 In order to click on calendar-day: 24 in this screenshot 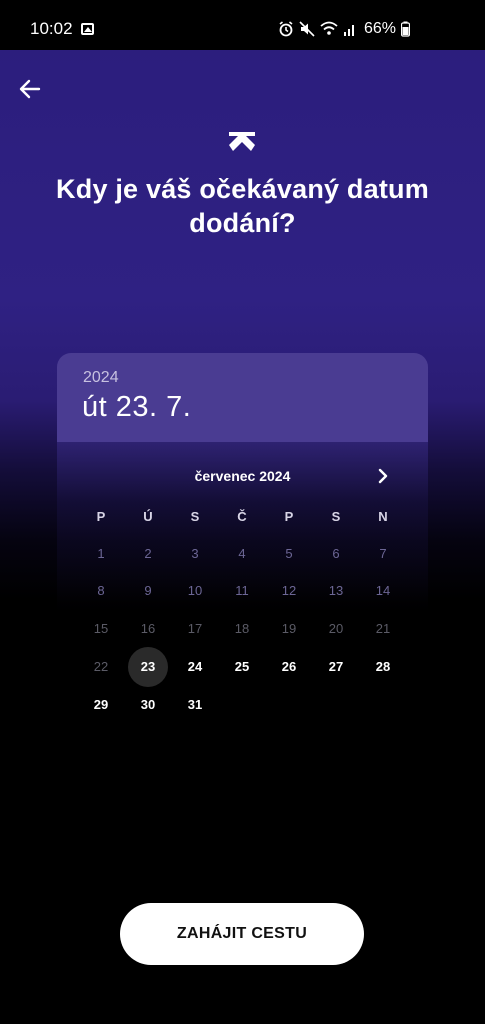, I will do `click(195, 667)`.